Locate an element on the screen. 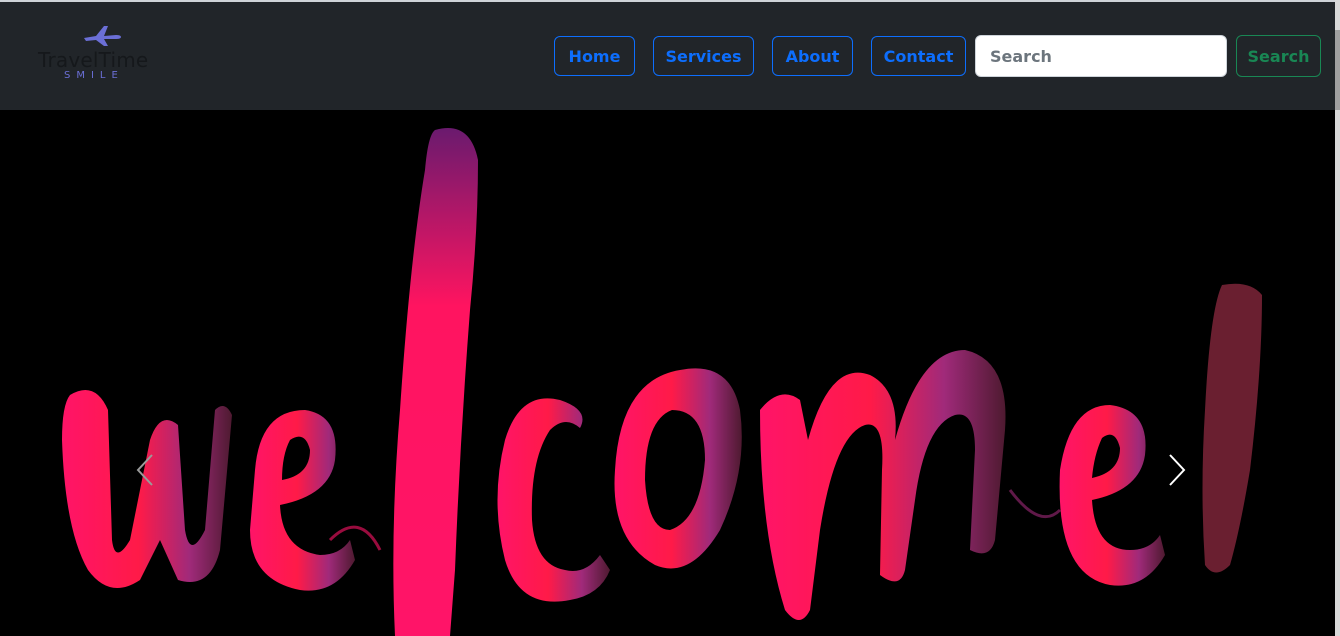 The height and width of the screenshot is (636, 1340). brand-title: TravelTime is located at coordinates (93, 60).